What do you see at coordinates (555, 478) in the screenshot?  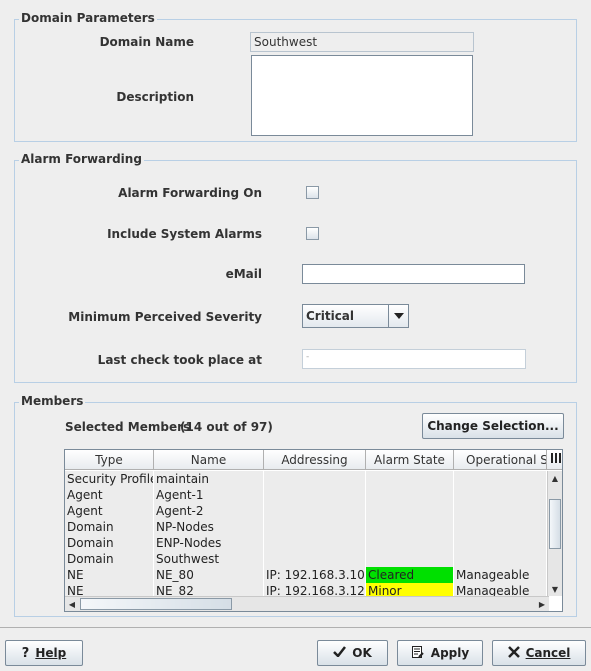 I see `scroll-up-icon: ▲` at bounding box center [555, 478].